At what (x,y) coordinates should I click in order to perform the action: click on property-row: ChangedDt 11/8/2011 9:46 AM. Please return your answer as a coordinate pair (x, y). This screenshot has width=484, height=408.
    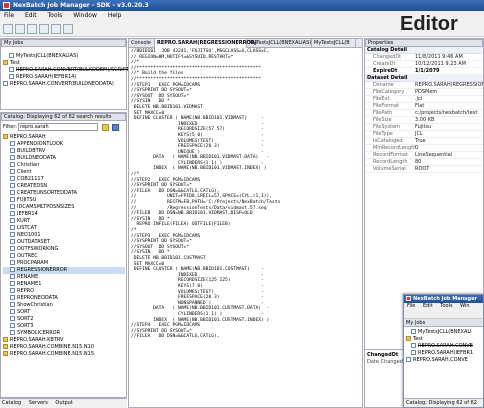
    Looking at the image, I should click on (424, 57).